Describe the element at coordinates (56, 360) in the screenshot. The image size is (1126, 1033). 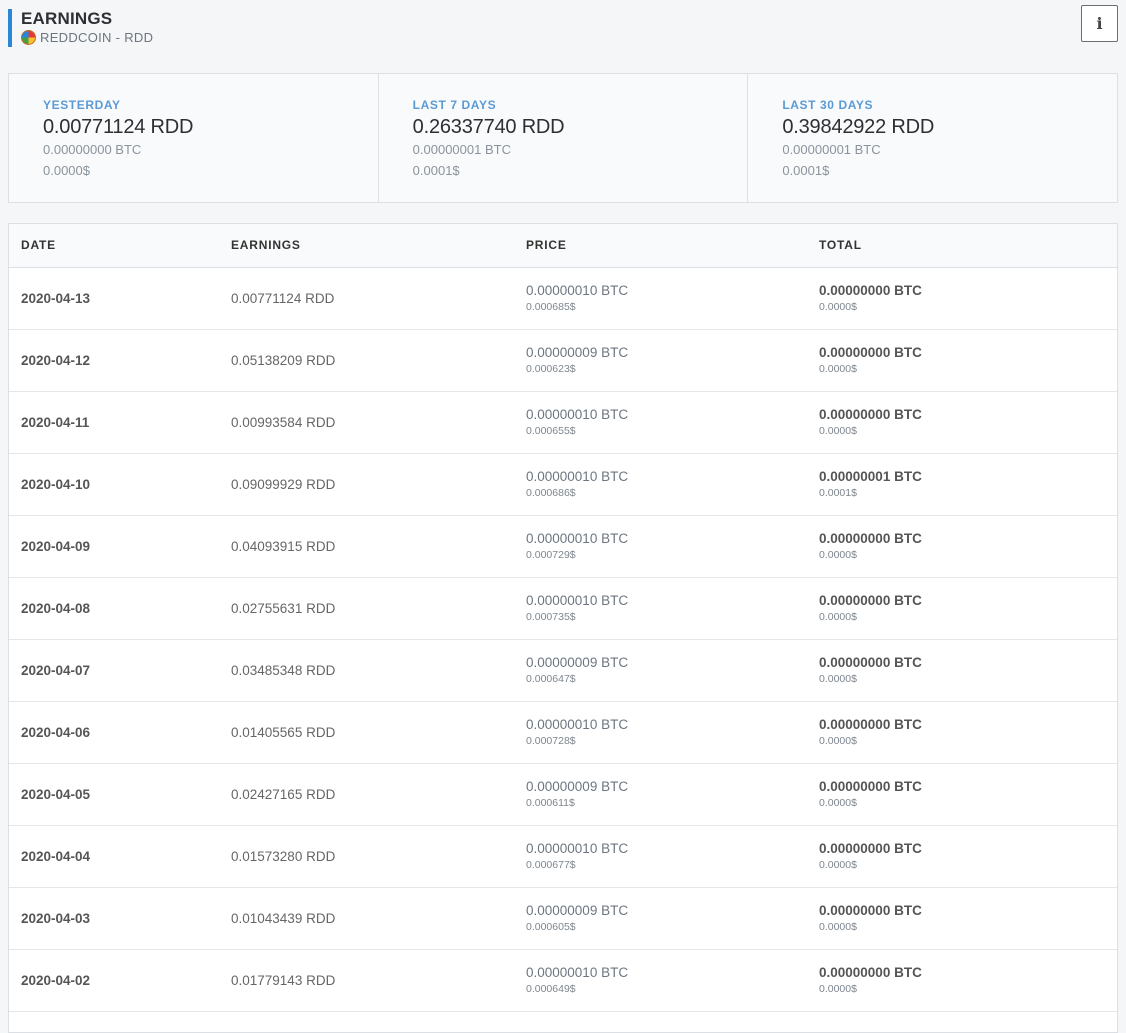
I see `row-date: 2020-04-12` at that location.